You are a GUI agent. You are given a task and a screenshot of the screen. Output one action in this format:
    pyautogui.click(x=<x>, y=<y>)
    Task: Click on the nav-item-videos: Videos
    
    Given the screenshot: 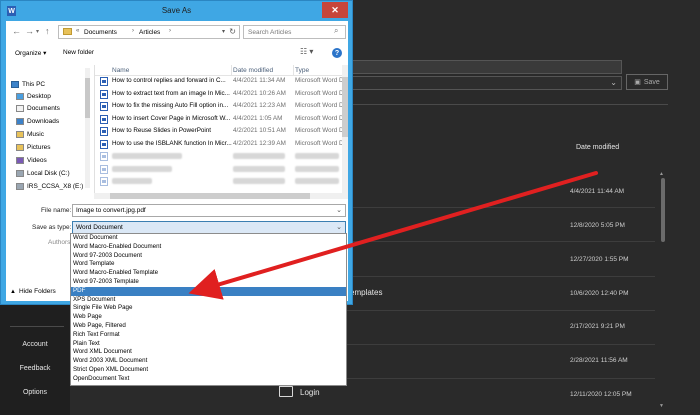 What is the action you would take?
    pyautogui.click(x=31, y=160)
    